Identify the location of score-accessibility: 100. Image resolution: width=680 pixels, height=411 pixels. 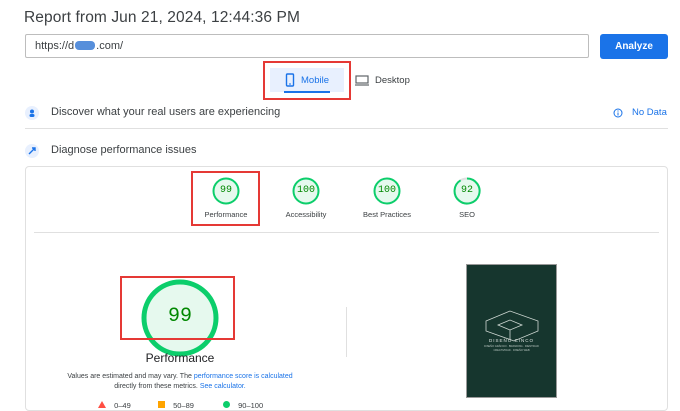
(305, 190).